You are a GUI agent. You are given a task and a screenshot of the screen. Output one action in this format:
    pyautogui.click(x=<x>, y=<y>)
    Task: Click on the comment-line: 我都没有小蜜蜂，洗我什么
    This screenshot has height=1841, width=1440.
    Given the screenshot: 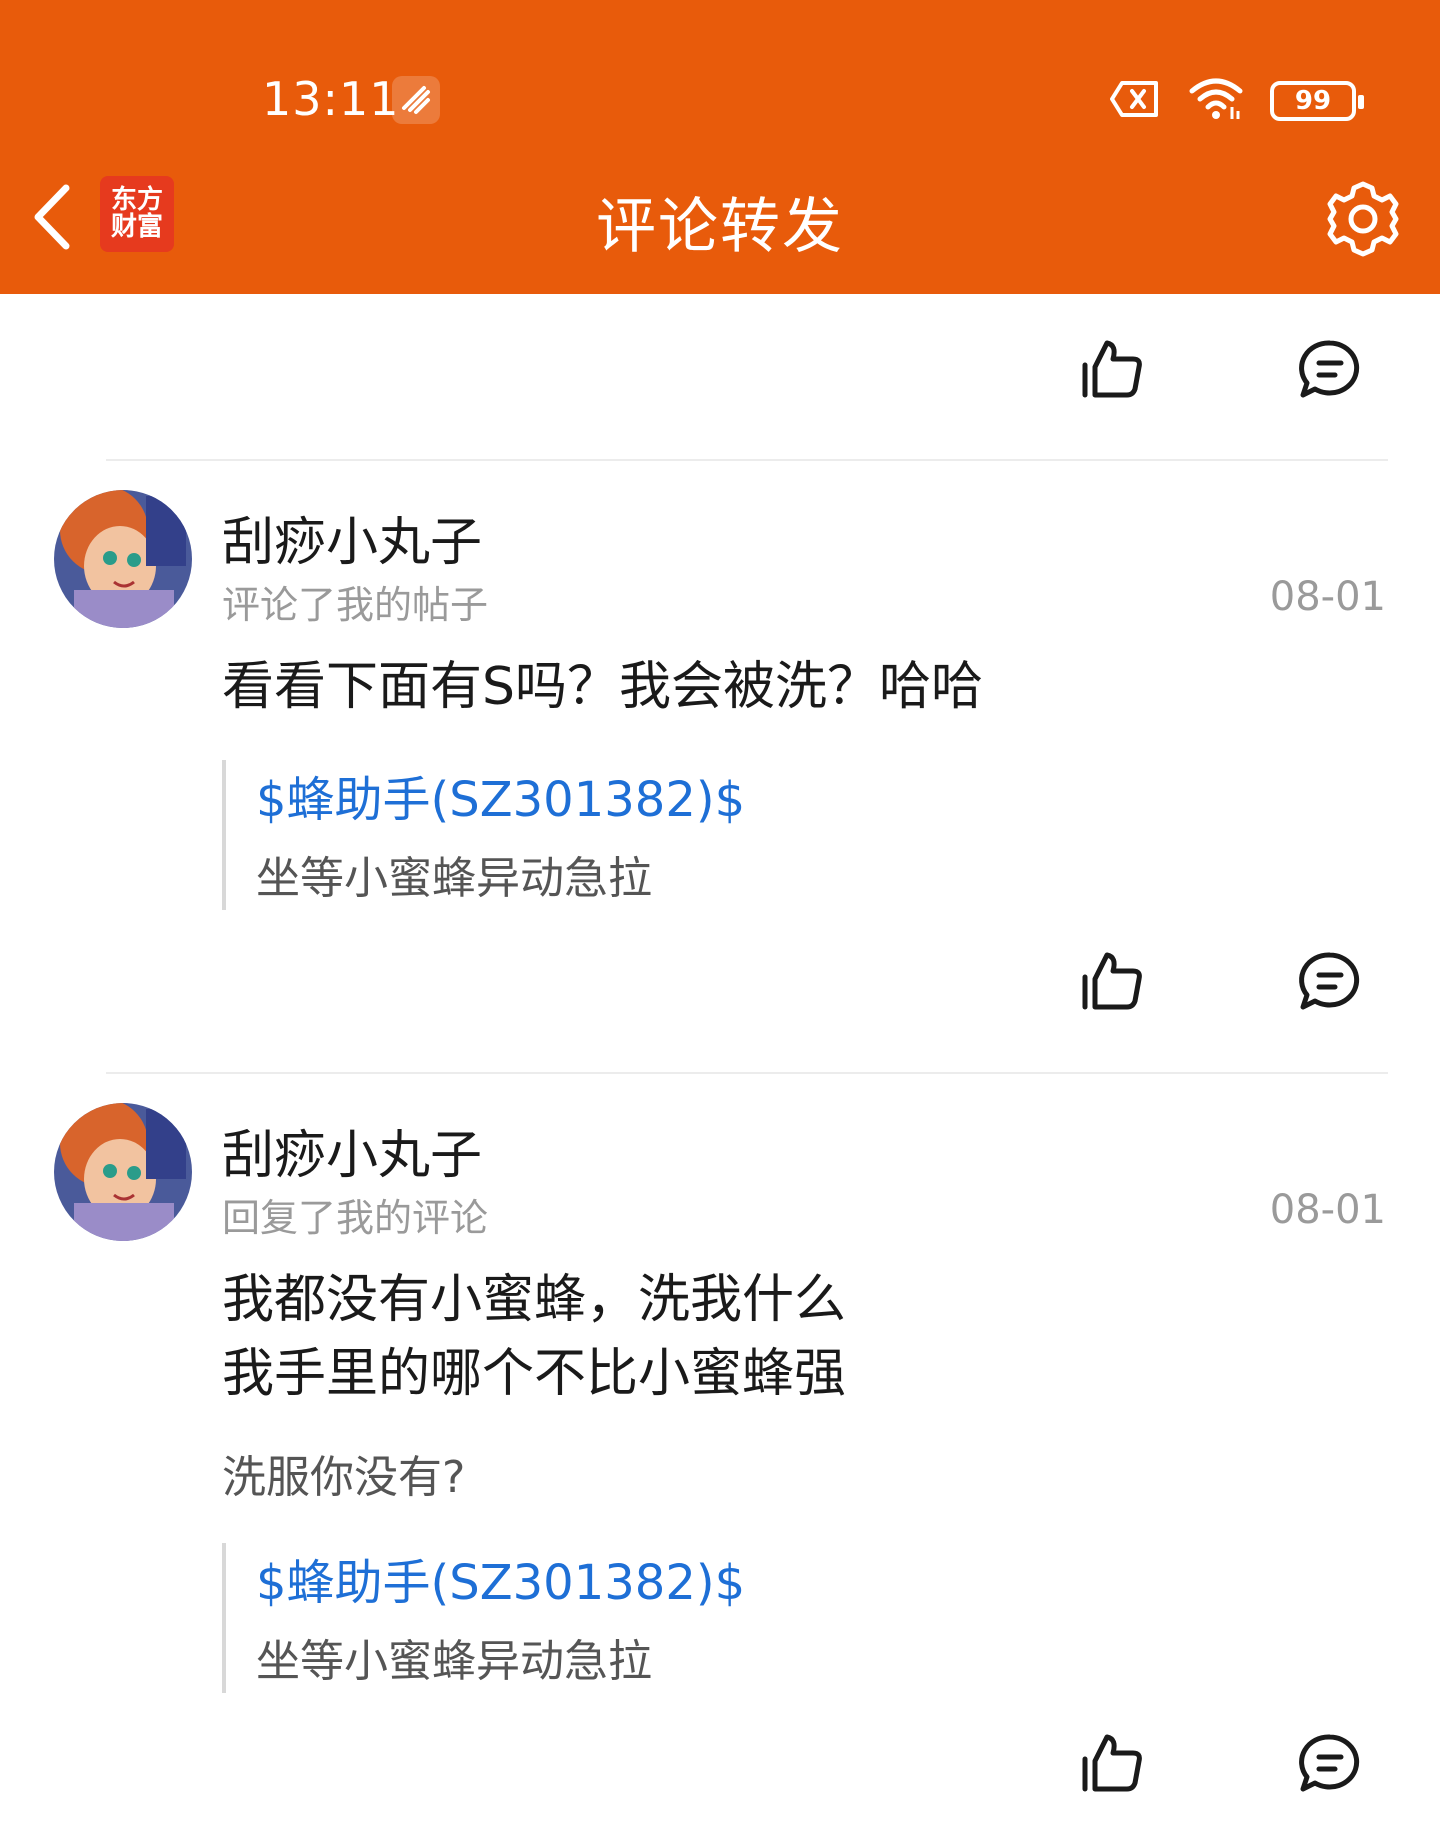 What is the action you would take?
    pyautogui.click(x=534, y=1300)
    